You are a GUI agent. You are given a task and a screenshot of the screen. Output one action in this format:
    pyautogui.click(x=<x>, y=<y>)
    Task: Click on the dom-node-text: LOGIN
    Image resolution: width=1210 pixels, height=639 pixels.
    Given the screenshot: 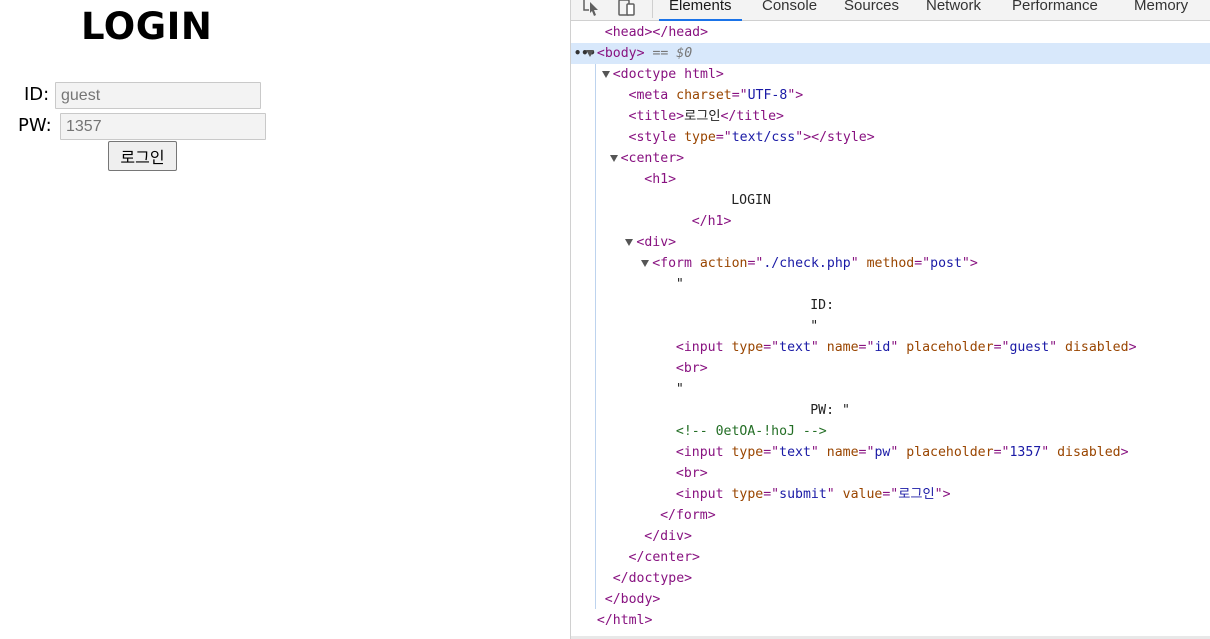 What is the action you would take?
    pyautogui.click(x=751, y=200)
    